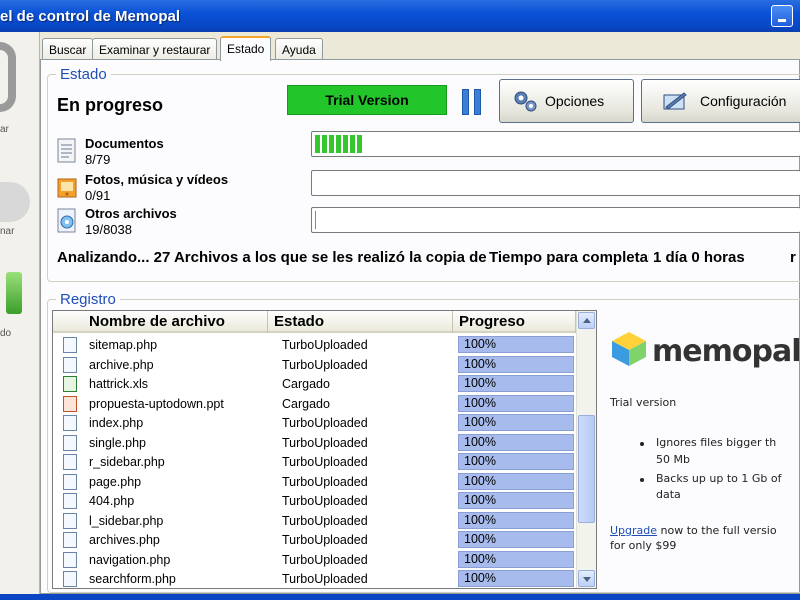  Describe the element at coordinates (83, 74) in the screenshot. I see `estado-title: Estado` at that location.